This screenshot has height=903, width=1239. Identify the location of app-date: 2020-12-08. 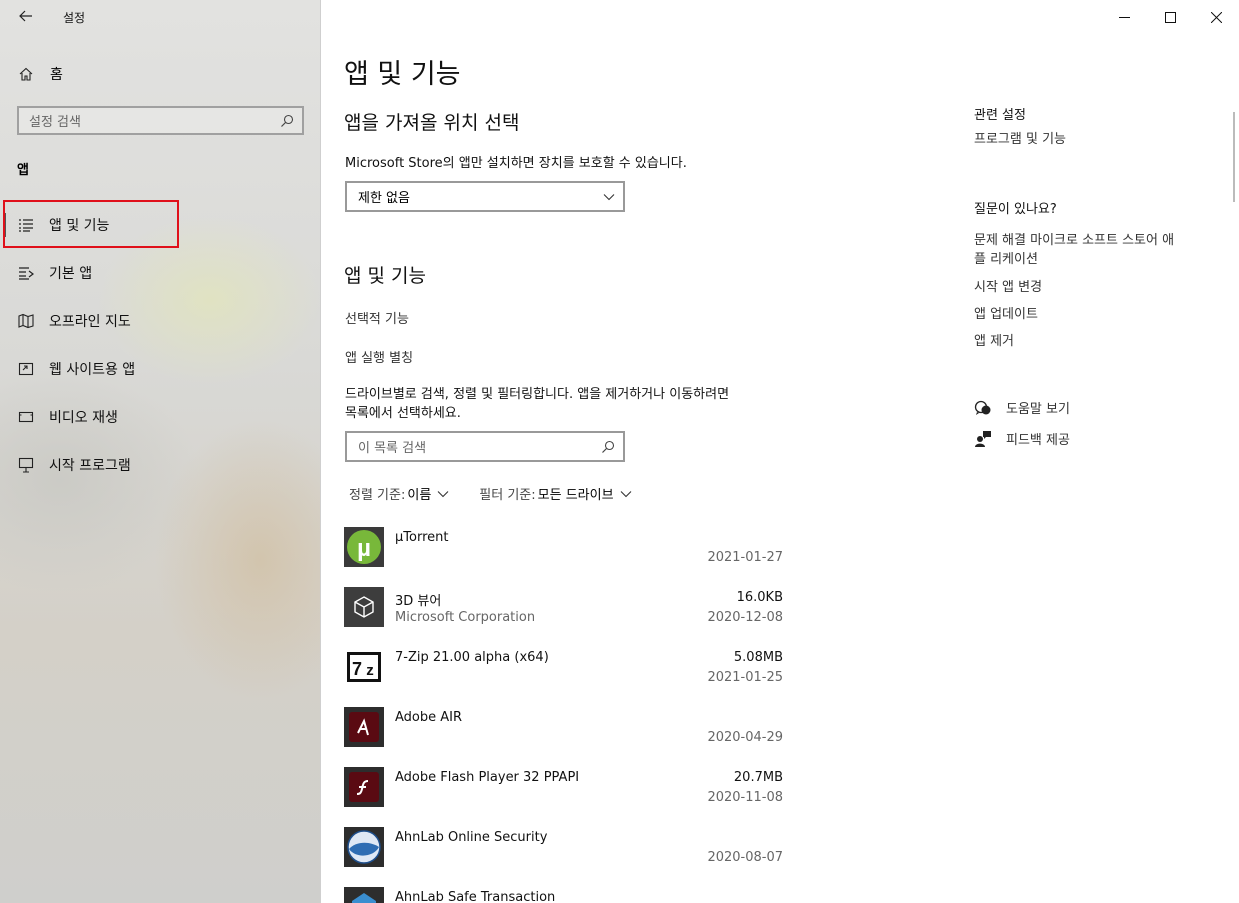
(745, 617).